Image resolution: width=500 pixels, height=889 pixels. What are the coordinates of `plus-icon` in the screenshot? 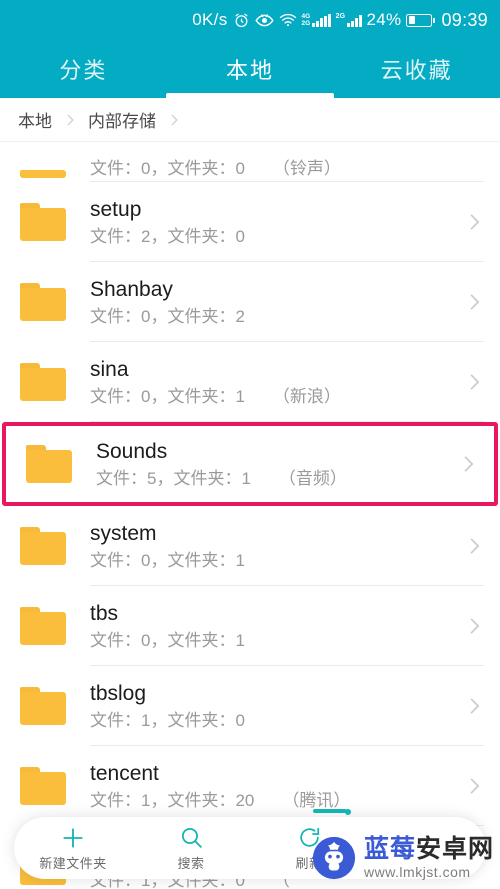 It's located at (73, 838).